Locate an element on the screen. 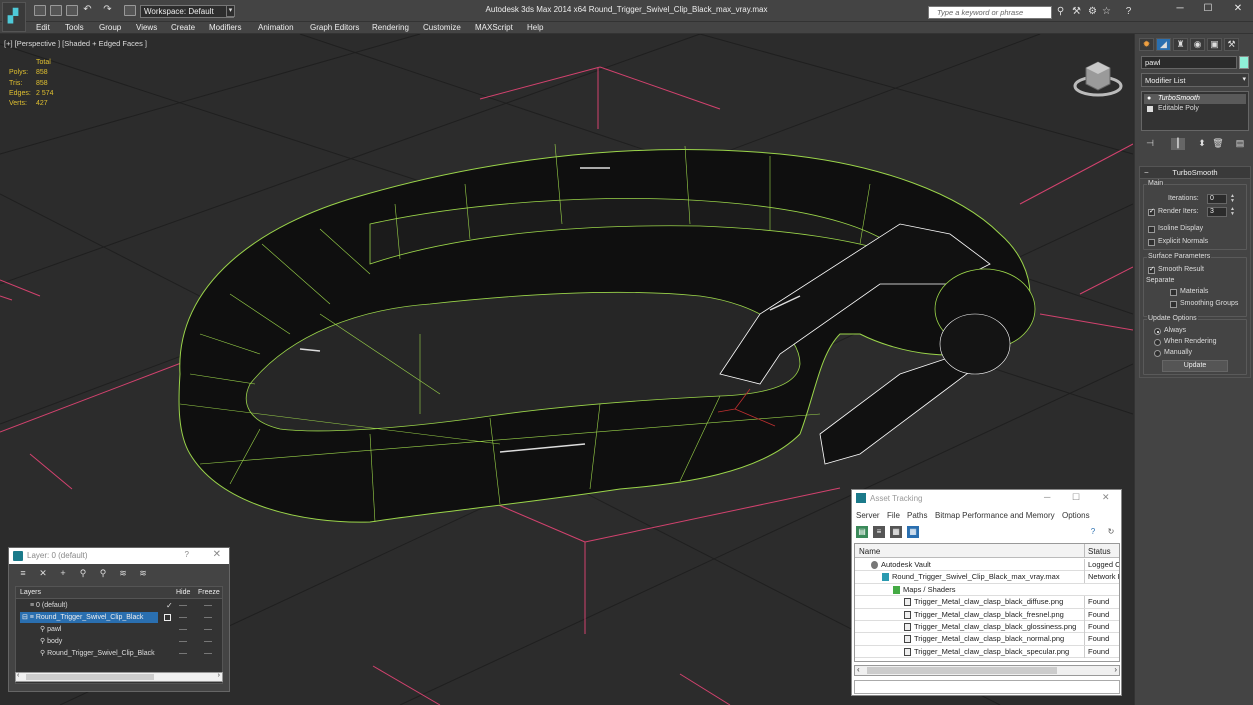  lightbulb-icon: ● is located at coordinates (1149, 99).